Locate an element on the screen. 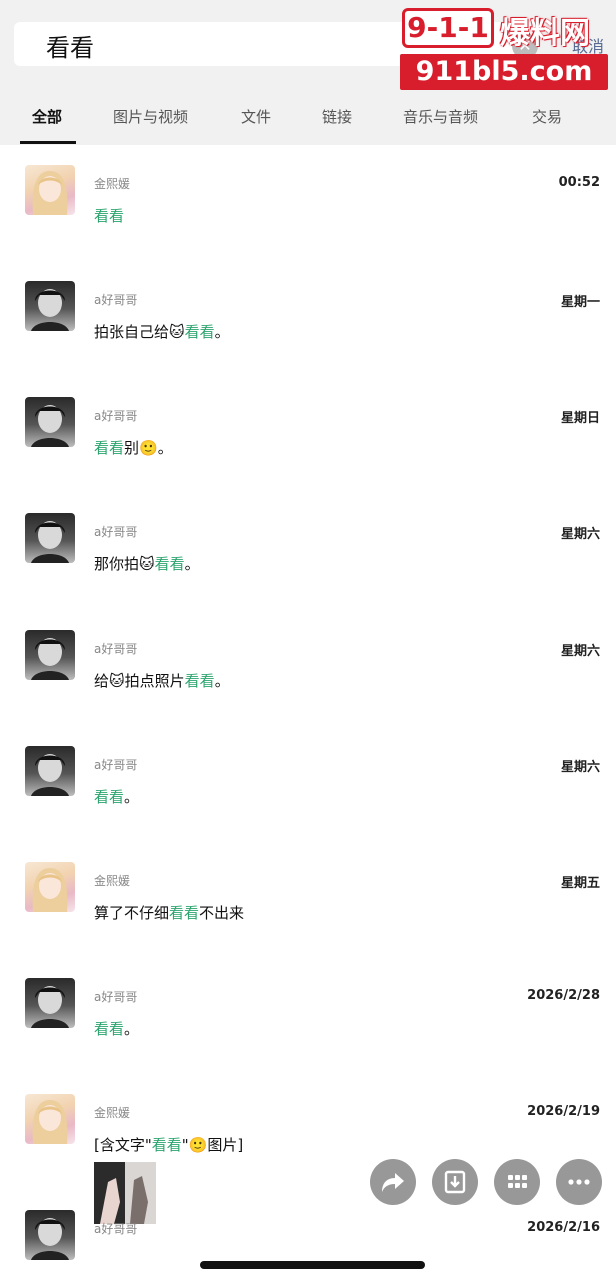 Image resolution: width=616 pixels, height=1280 pixels. message-time: 星期五 is located at coordinates (580, 883).